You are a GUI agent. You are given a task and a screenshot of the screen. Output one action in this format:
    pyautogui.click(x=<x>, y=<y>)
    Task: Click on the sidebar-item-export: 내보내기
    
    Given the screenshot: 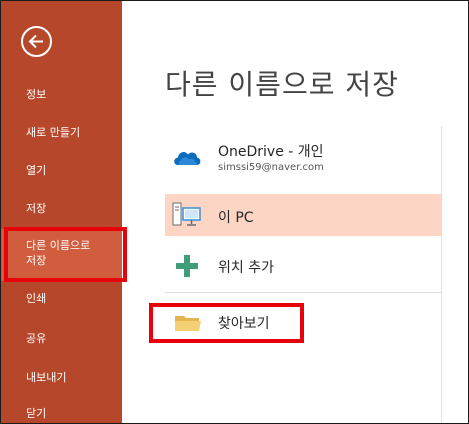 What is the action you would take?
    pyautogui.click(x=61, y=377)
    